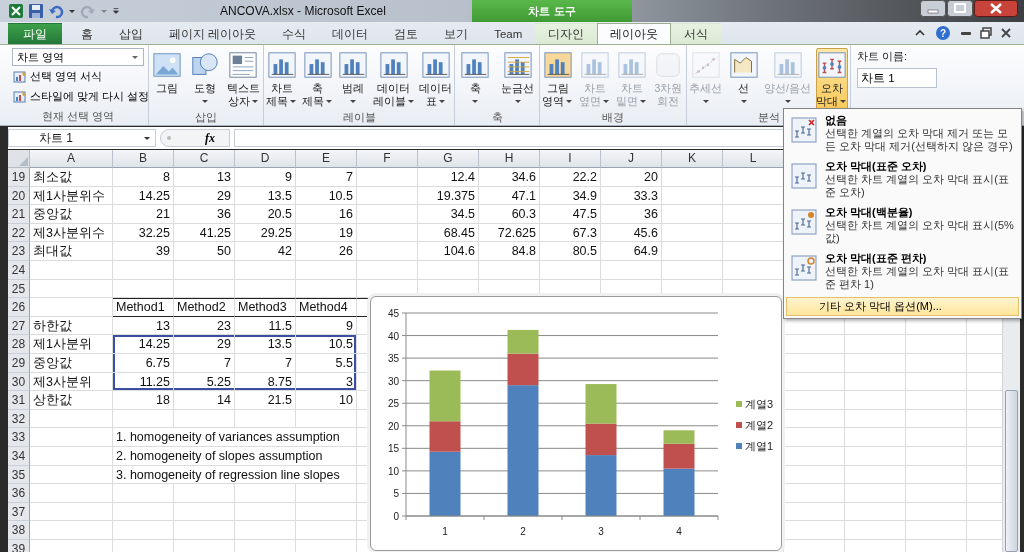 The height and width of the screenshot is (552, 1024). Describe the element at coordinates (282, 79) in the screenshot. I see `ribbon-button: 차트 제목` at that location.